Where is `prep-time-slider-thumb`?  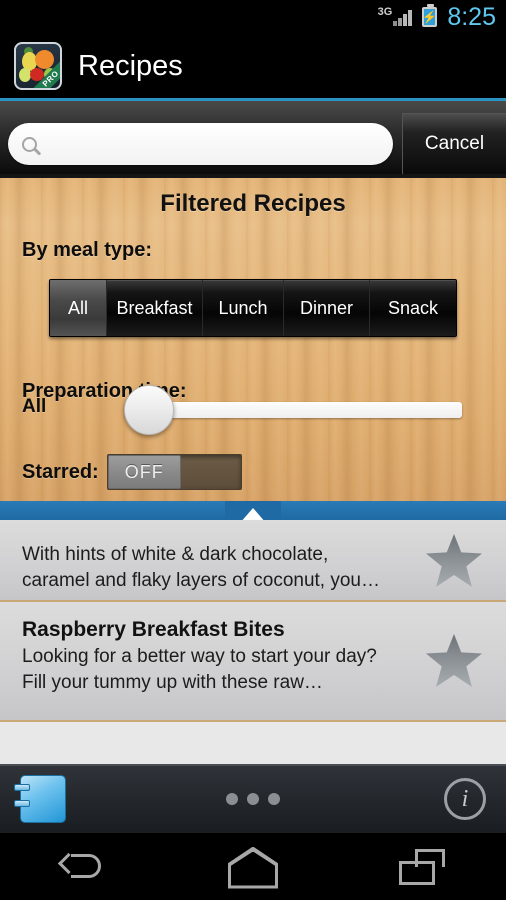 prep-time-slider-thumb is located at coordinates (149, 410).